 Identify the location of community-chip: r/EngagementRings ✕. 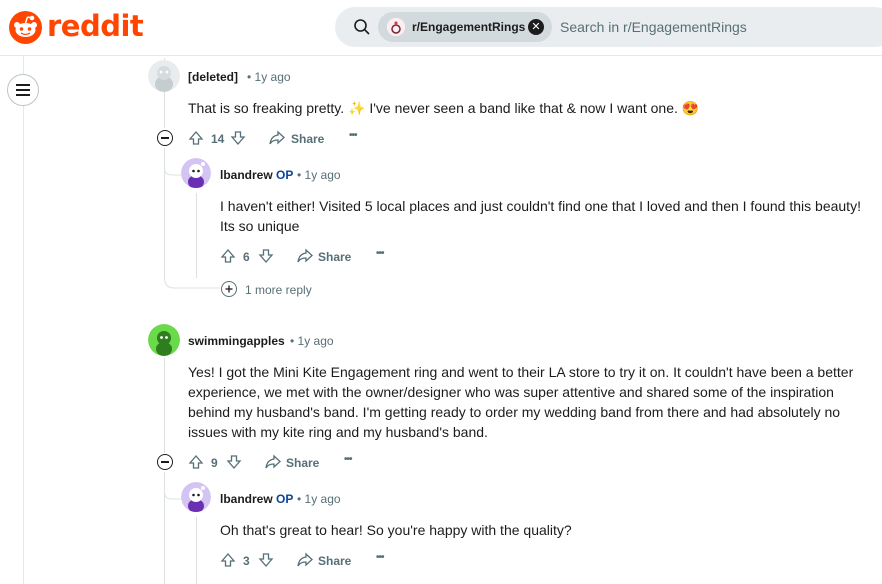
(465, 27).